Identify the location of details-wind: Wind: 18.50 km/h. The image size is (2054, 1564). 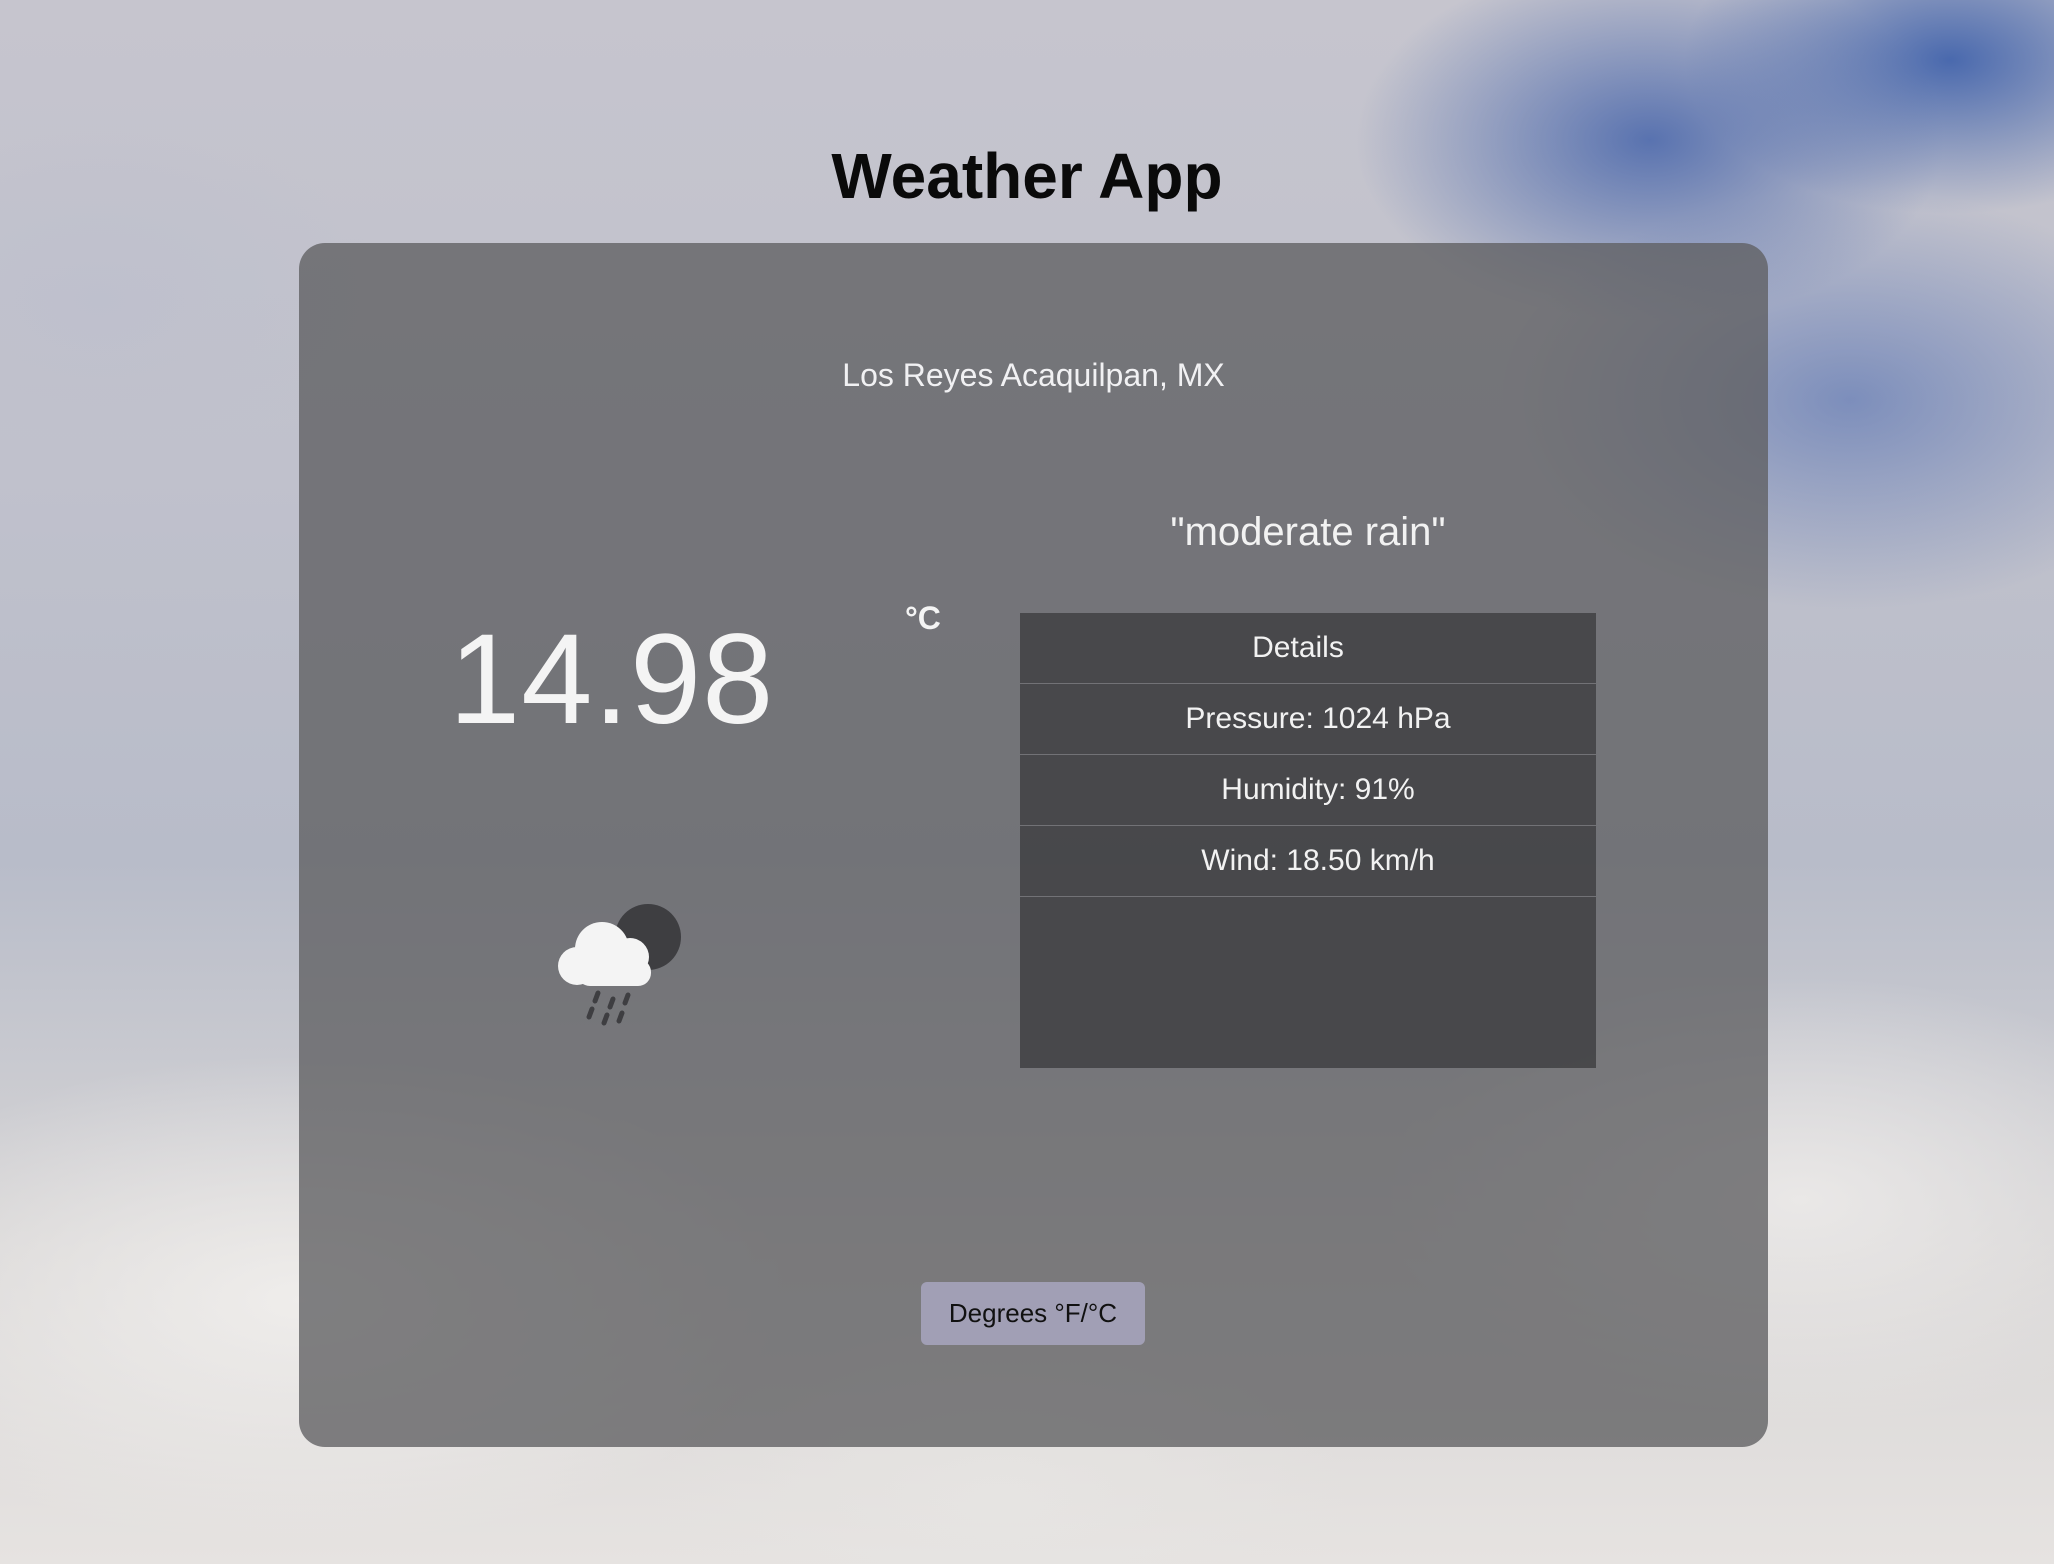
(1308, 861).